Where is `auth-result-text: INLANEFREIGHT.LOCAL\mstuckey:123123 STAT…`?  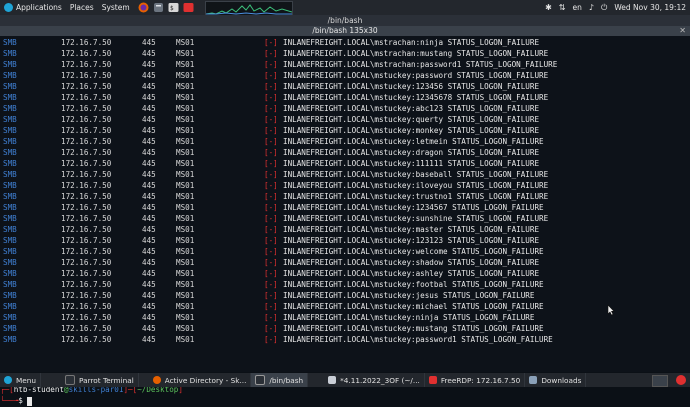
auth-result-text: INLANEFREIGHT.LOCAL\mstuckey:123123 STAT… is located at coordinates (411, 240).